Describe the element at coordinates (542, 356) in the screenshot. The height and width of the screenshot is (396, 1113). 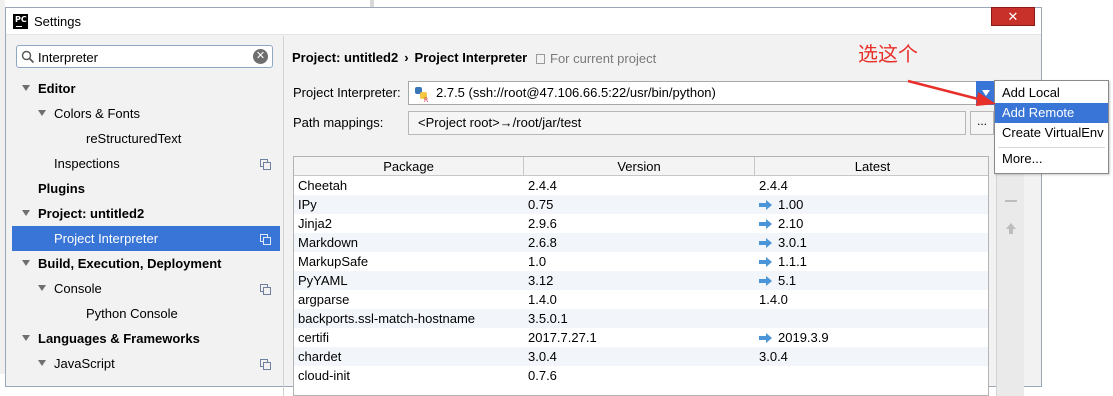
I see `package-version: 3.0.4` at that location.